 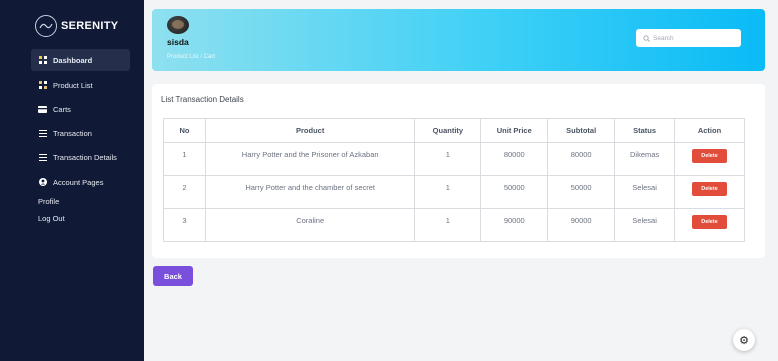 I want to click on settings-button: ⚙, so click(x=744, y=340).